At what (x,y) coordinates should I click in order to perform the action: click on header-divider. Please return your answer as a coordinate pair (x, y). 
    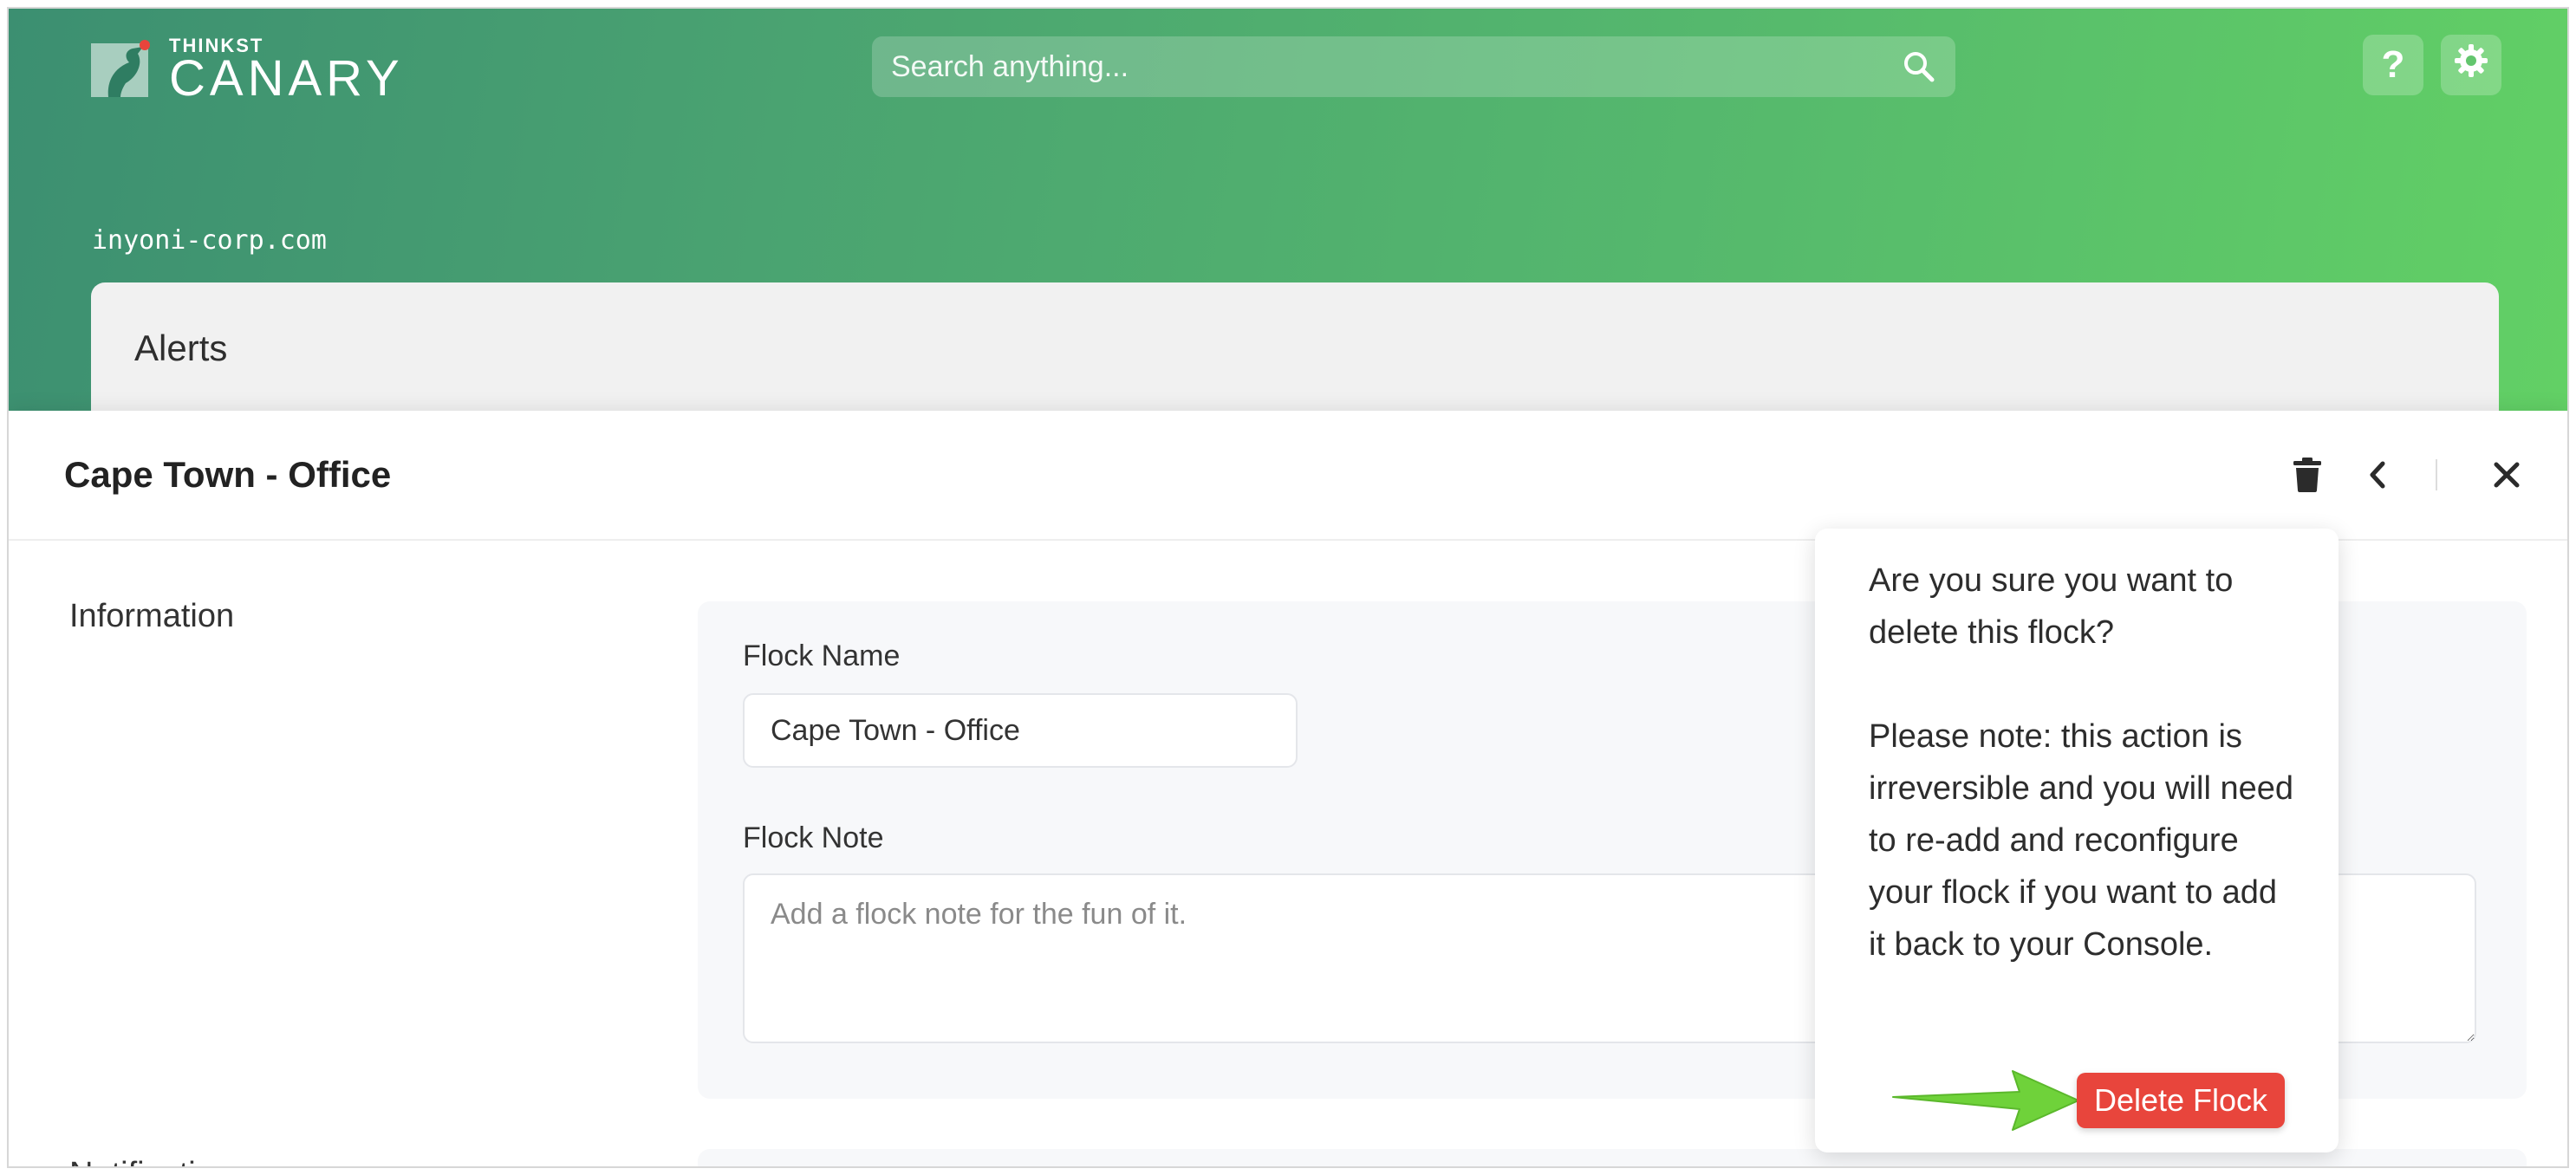
    Looking at the image, I should click on (2436, 474).